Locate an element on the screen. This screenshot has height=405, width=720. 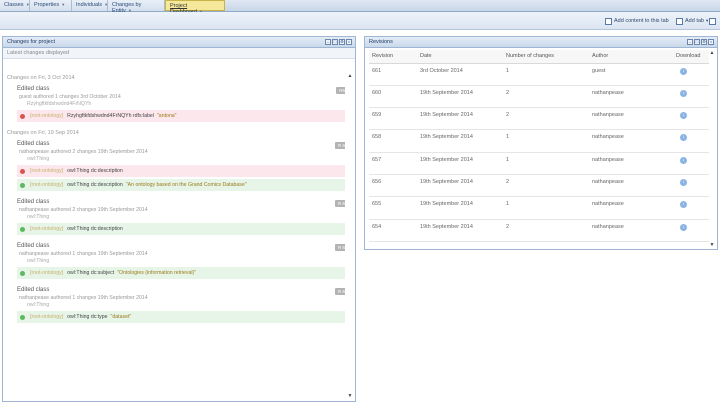
column-header: Number of changes is located at coordinates (546, 57).